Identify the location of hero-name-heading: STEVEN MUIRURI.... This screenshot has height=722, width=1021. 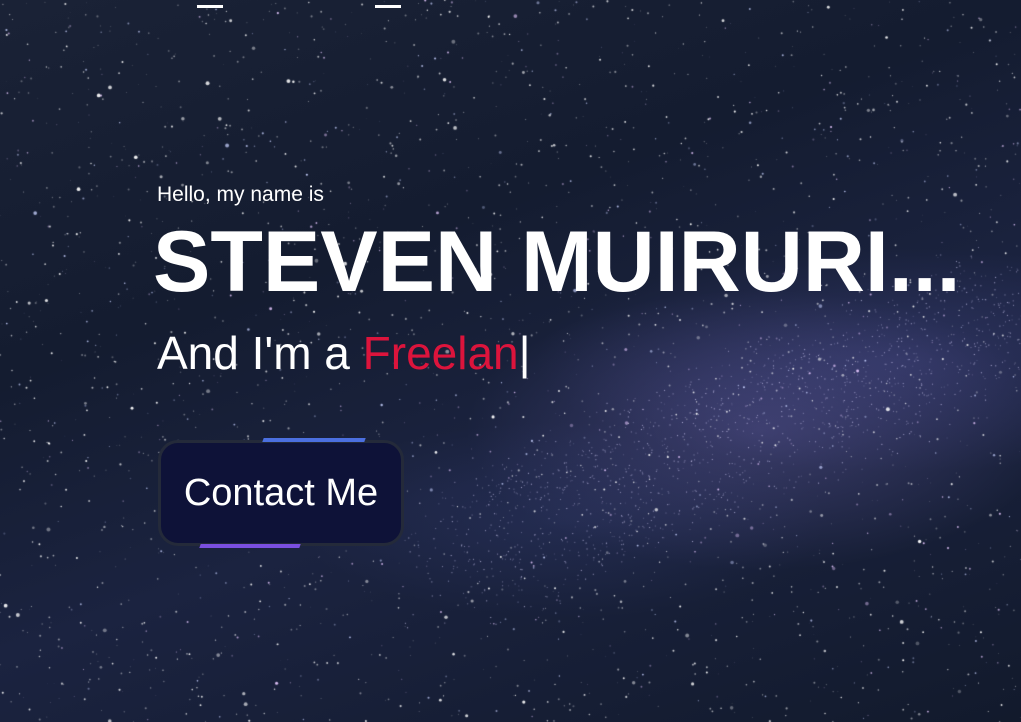
(557, 262).